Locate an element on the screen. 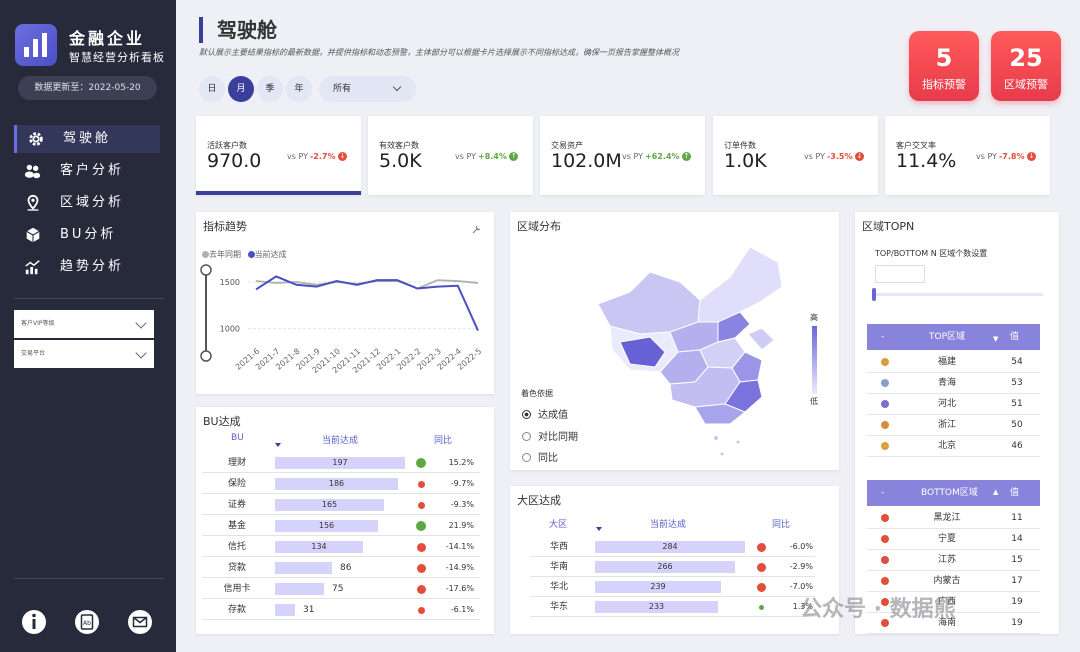 This screenshot has height=652, width=1080. nav-label: BU分析 is located at coordinates (88, 234).